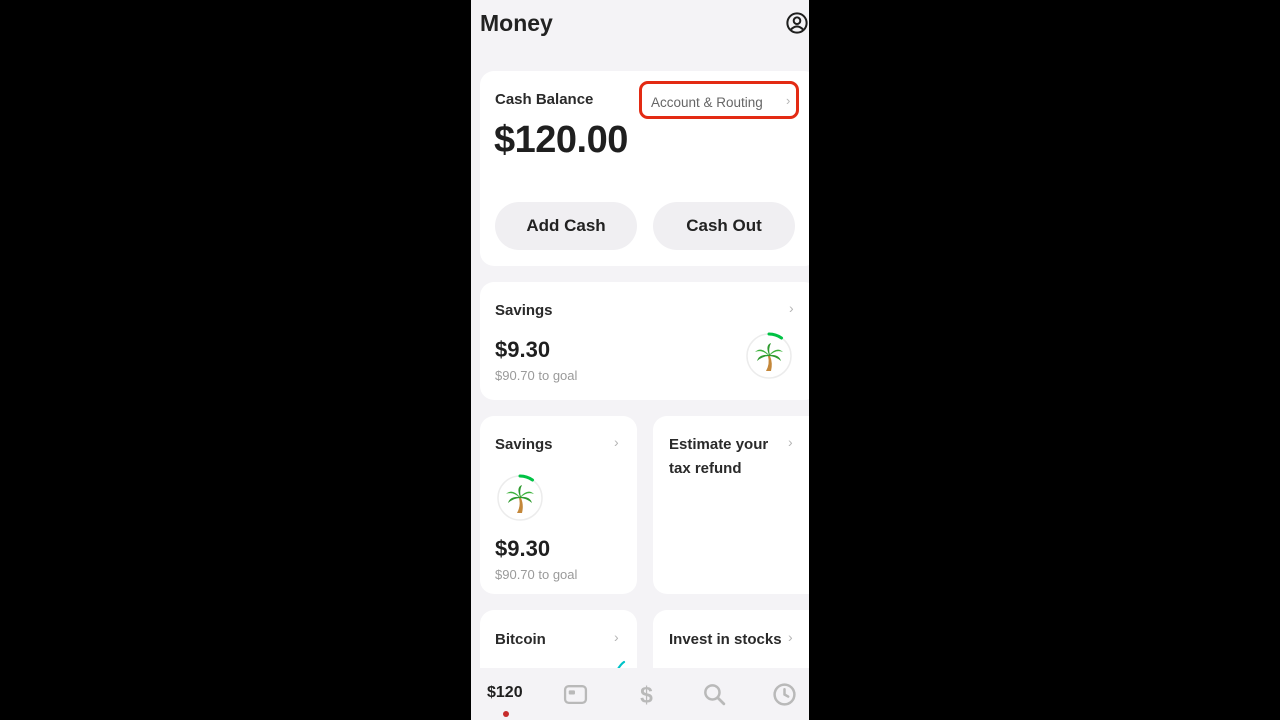  What do you see at coordinates (520, 639) in the screenshot?
I see `bitcoin-label: Bitcoin` at bounding box center [520, 639].